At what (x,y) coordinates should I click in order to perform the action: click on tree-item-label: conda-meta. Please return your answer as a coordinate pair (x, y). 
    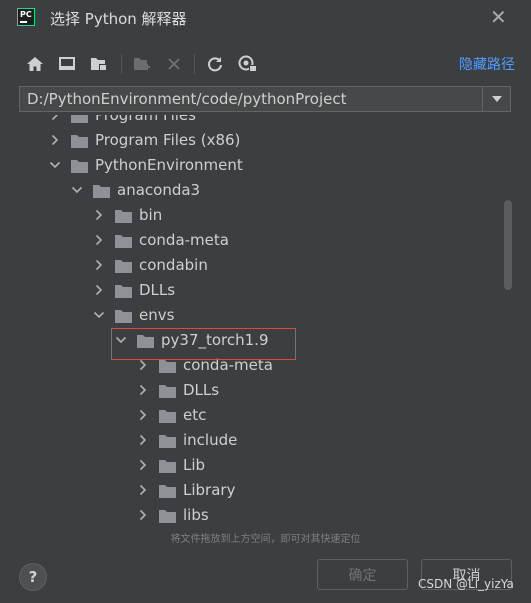
    Looking at the image, I should click on (184, 240).